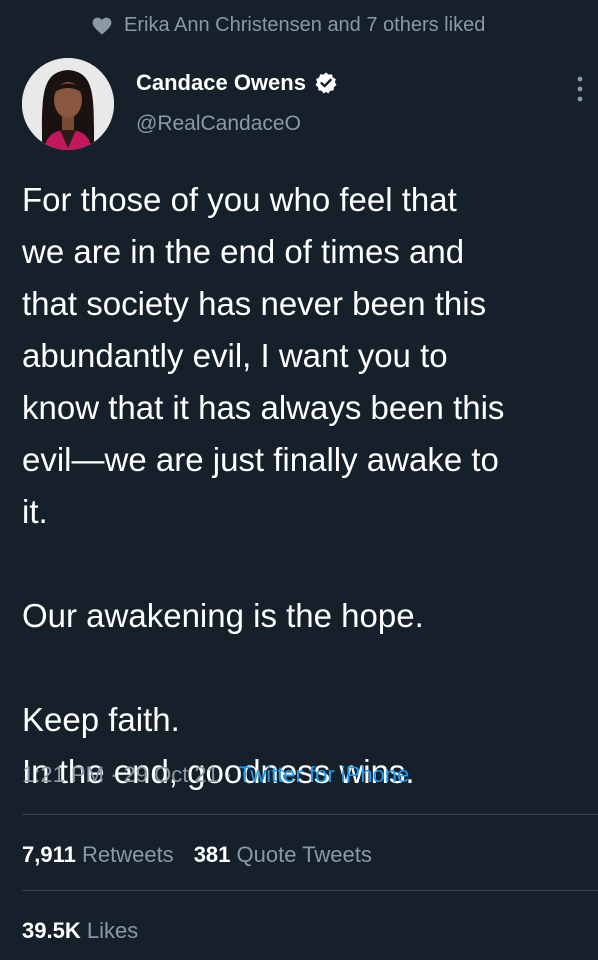 The width and height of the screenshot is (598, 960). Describe the element at coordinates (101, 719) in the screenshot. I see `tweet-line: Keep faith.` at that location.